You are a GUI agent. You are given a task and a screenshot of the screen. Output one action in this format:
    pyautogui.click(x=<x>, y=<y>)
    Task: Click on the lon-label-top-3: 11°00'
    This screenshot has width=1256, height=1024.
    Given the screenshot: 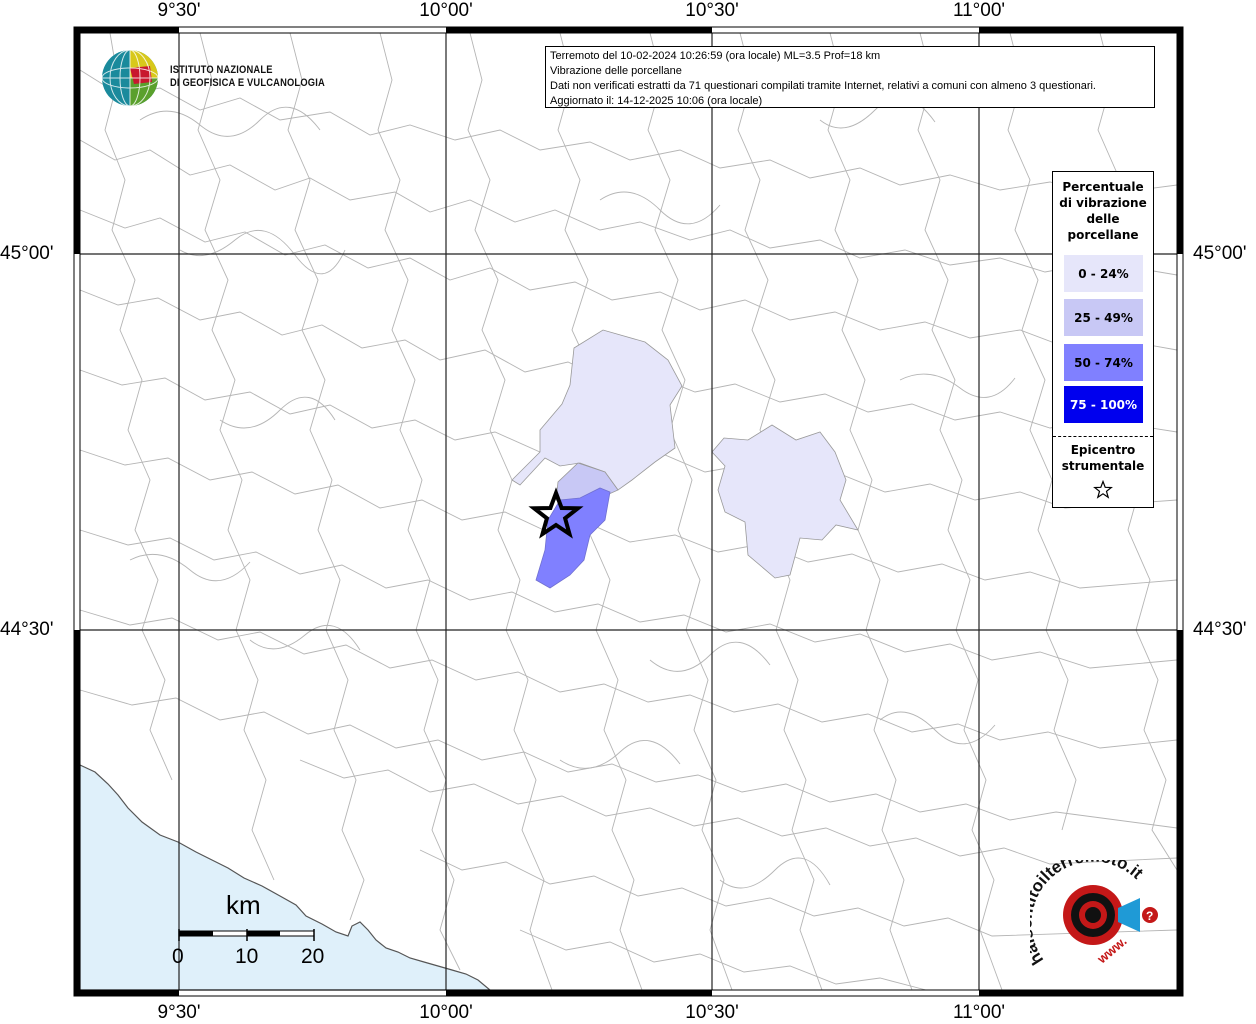 What is the action you would take?
    pyautogui.click(x=979, y=10)
    